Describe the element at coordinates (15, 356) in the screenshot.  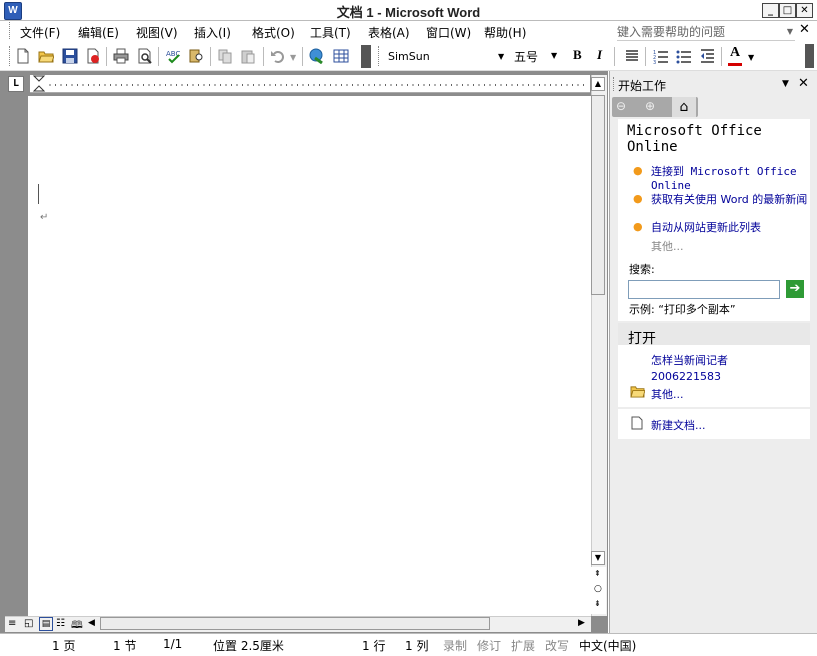
I see `vertical-ruler` at that location.